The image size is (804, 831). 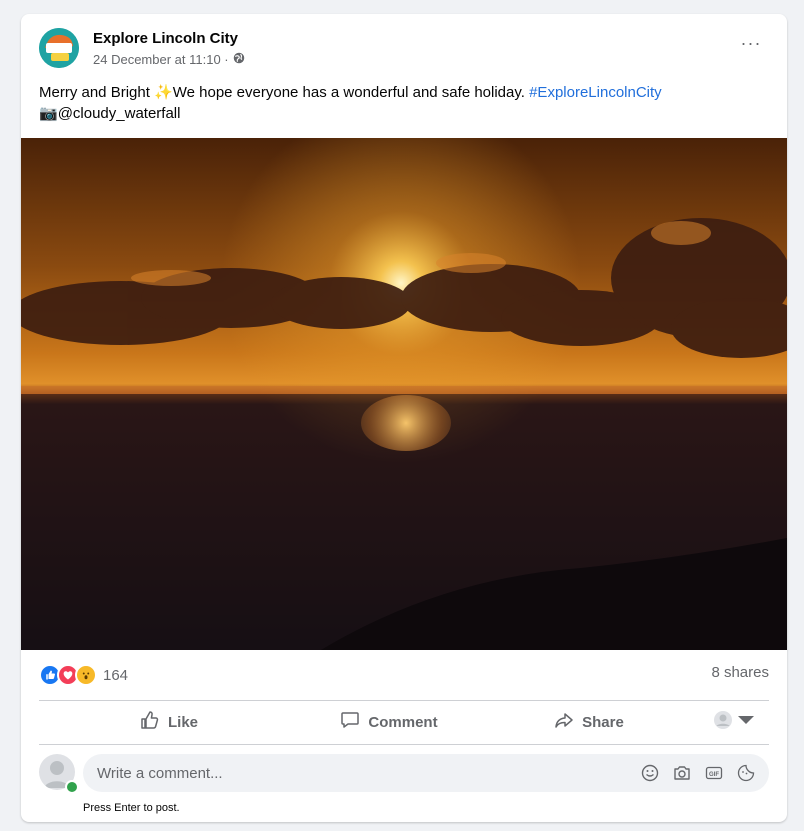 What do you see at coordinates (131, 808) in the screenshot?
I see `post-hint: Press Enter to post.` at bounding box center [131, 808].